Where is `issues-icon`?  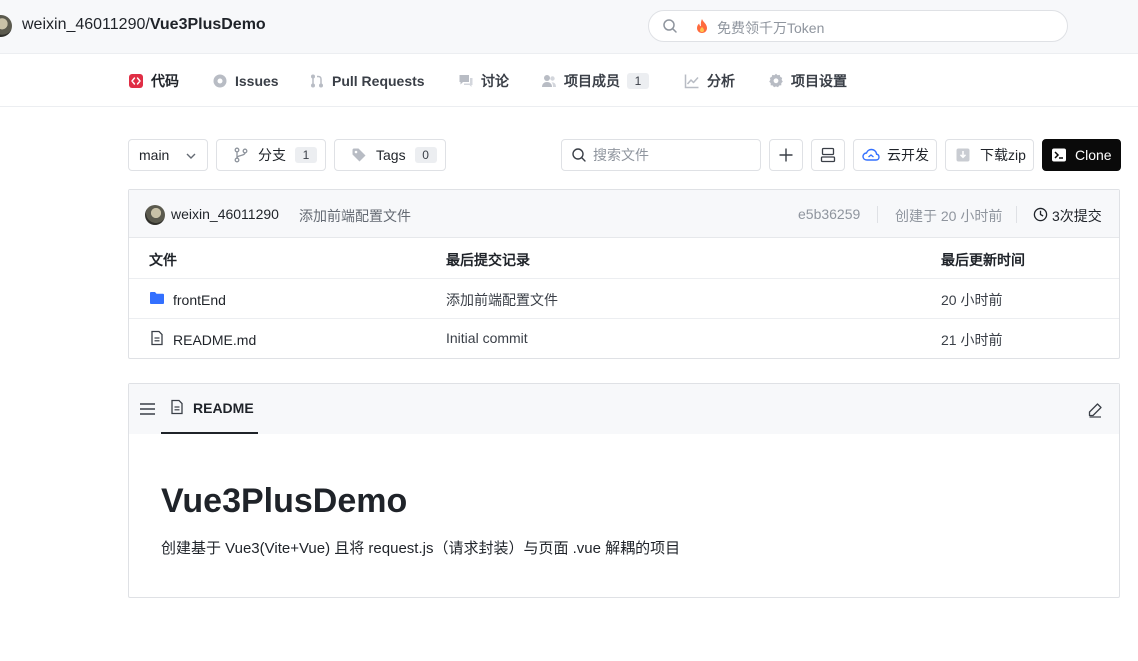 issues-icon is located at coordinates (220, 81).